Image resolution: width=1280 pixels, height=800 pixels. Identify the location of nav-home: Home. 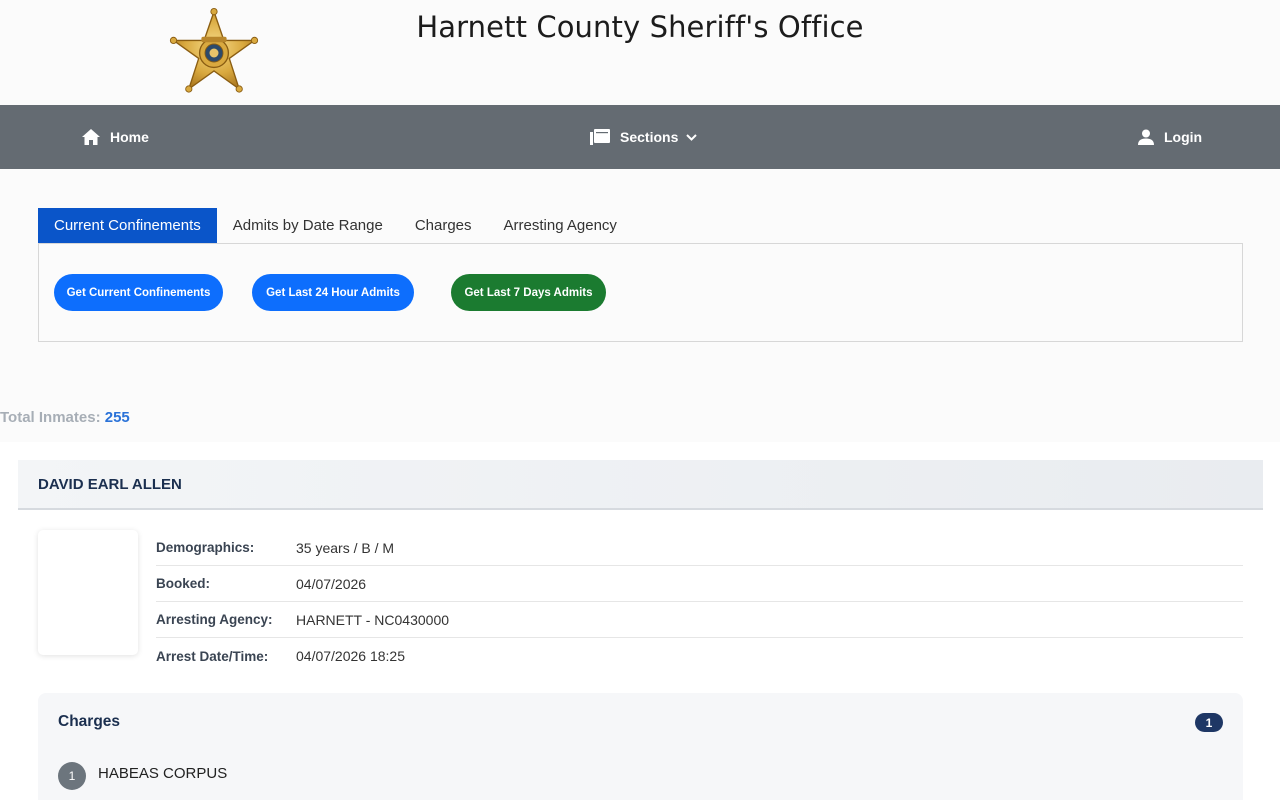
(115, 137).